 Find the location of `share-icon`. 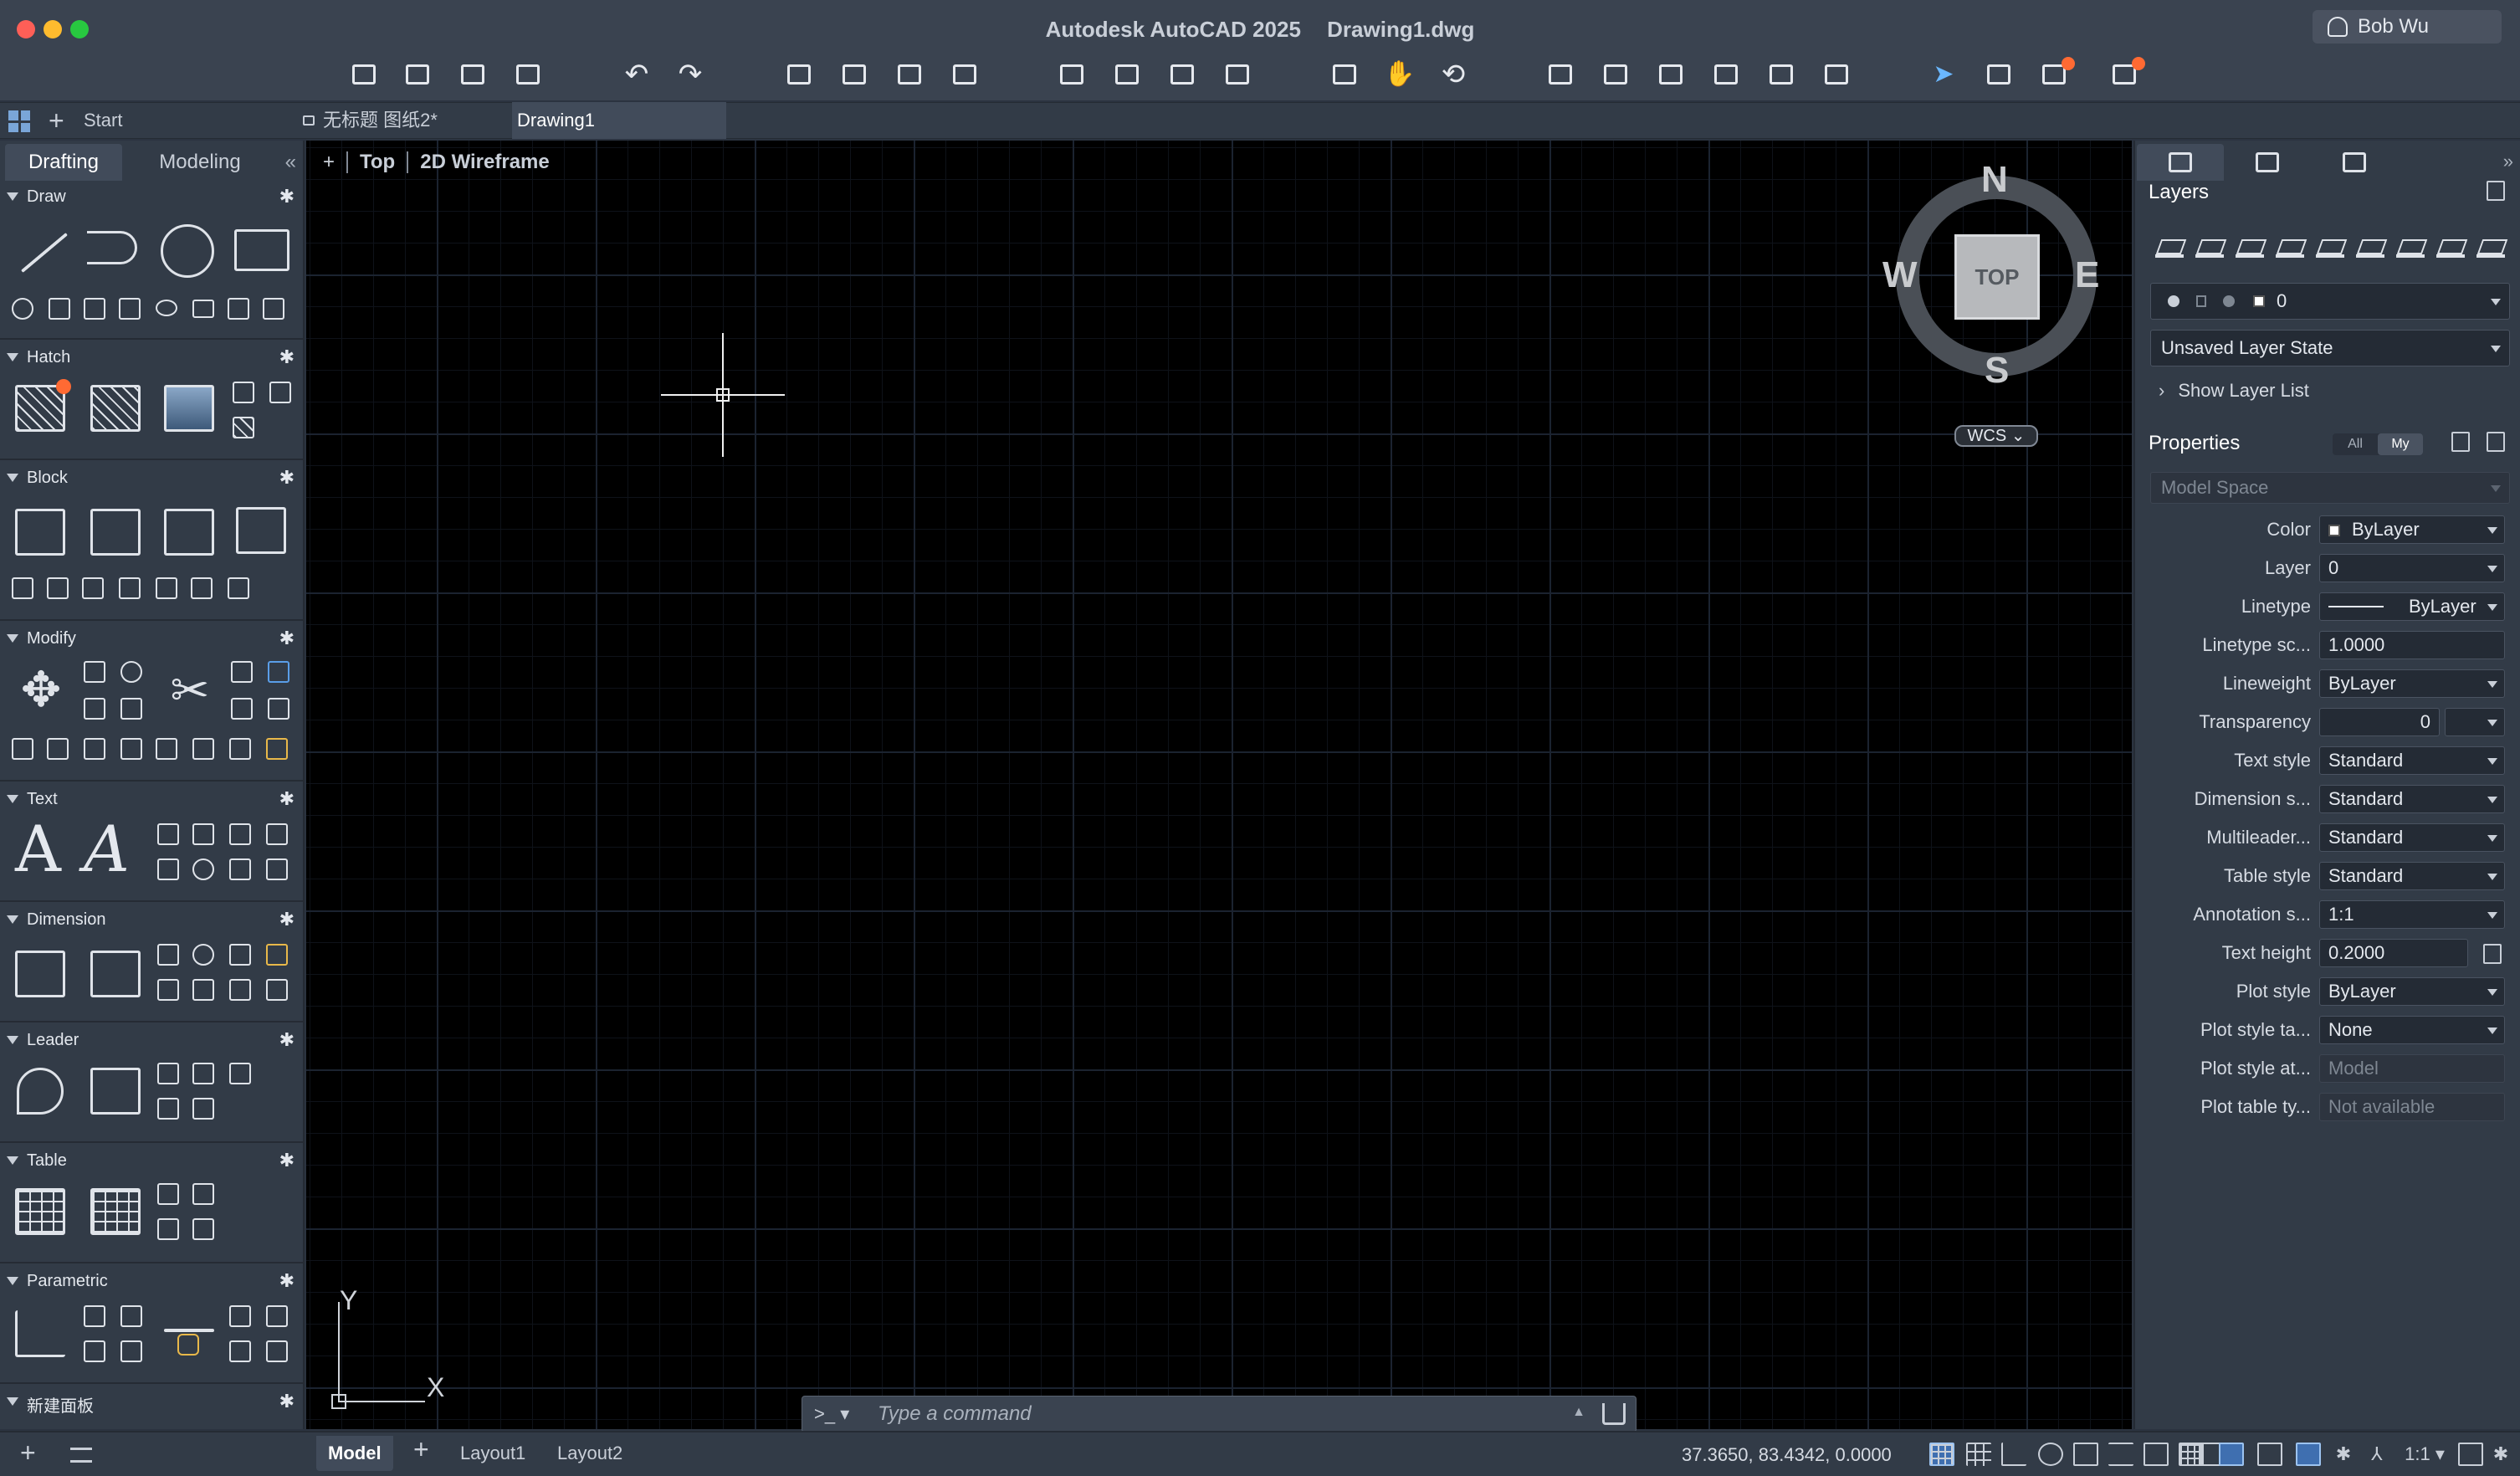

share-icon is located at coordinates (1614, 1414).